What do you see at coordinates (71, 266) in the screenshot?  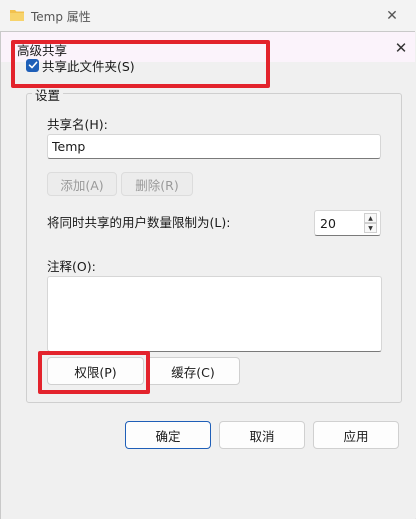 I see `comment-label: 注释(O):` at bounding box center [71, 266].